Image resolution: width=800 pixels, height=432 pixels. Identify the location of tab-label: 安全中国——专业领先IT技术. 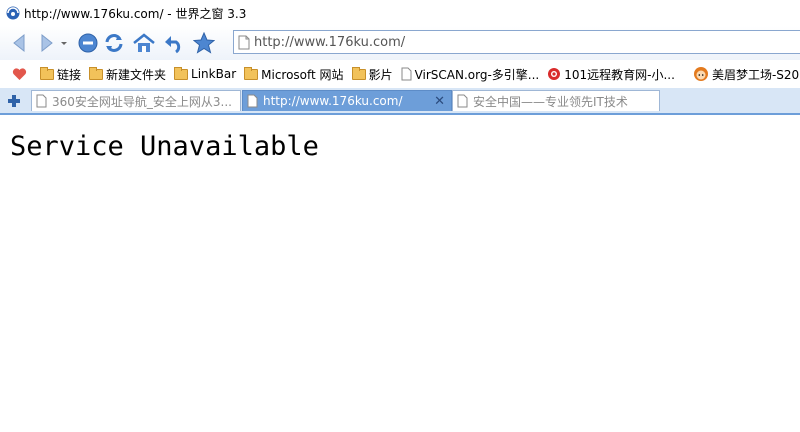
(550, 101).